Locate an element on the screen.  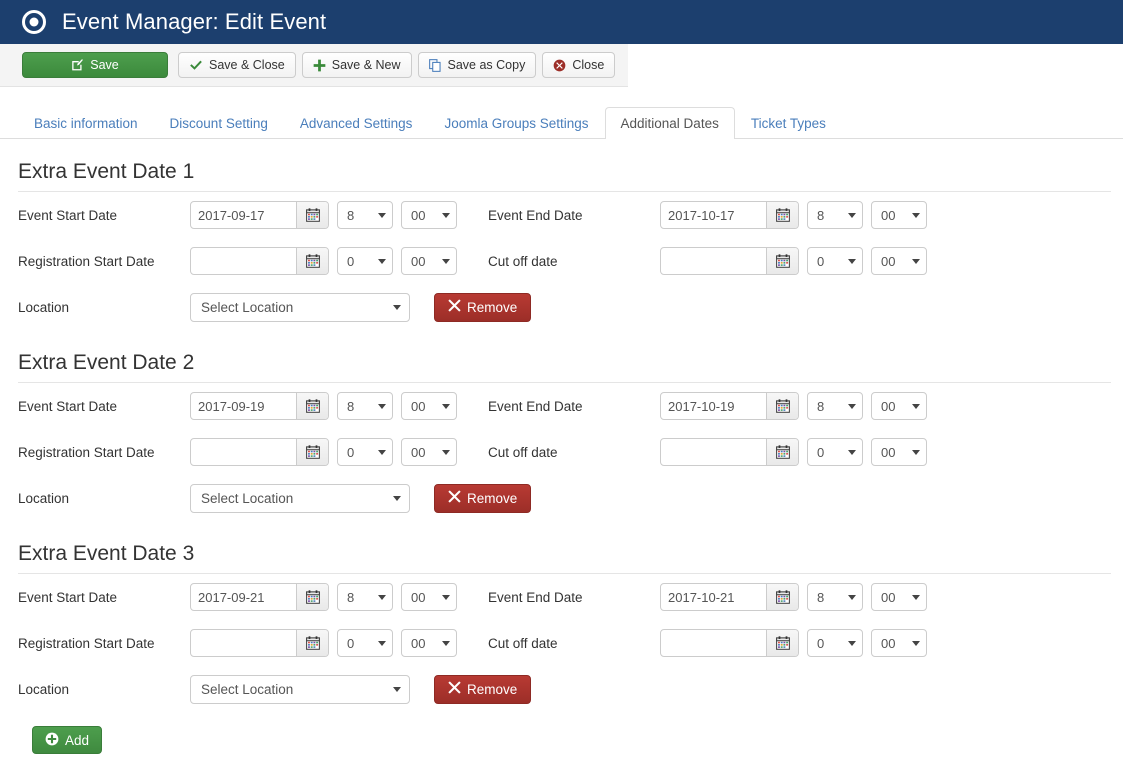
location-label: Location is located at coordinates (44, 689).